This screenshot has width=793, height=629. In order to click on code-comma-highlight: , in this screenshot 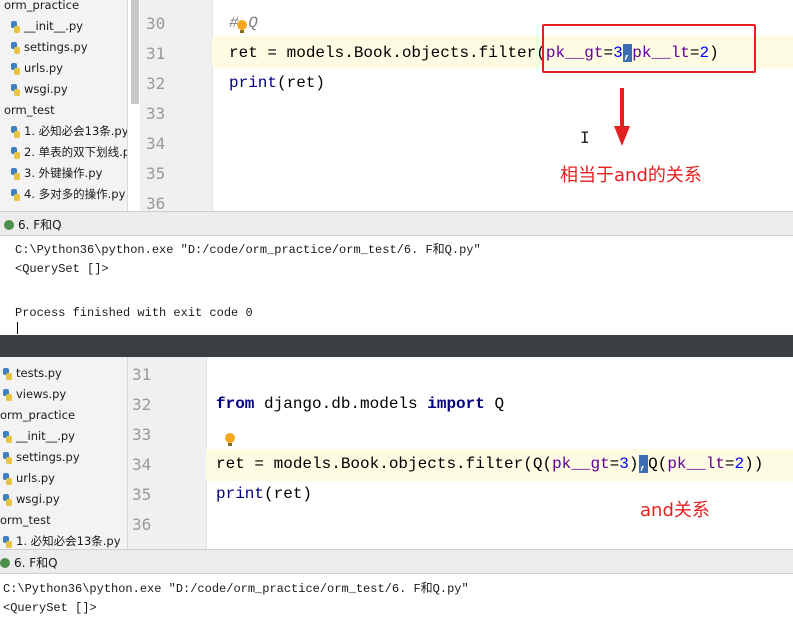, I will do `click(643, 464)`.